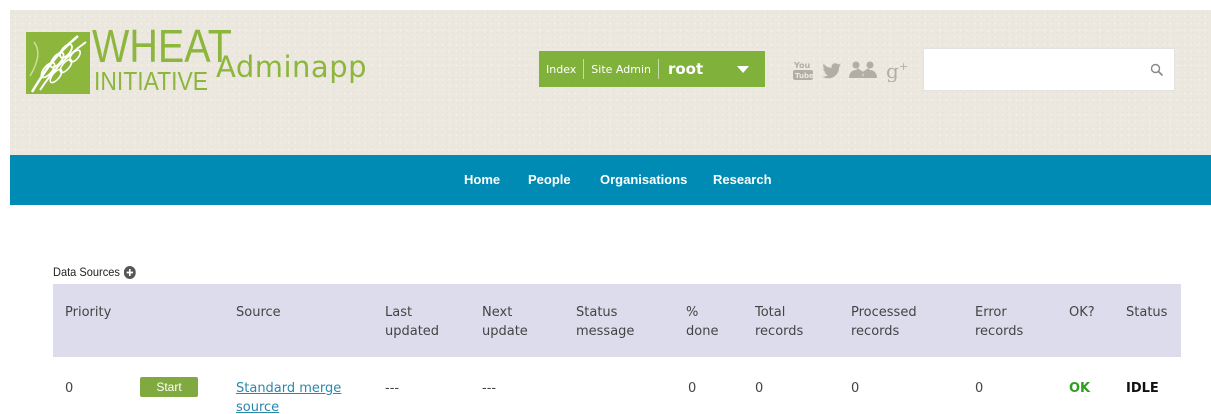  I want to click on user-menu-label: root, so click(698, 69).